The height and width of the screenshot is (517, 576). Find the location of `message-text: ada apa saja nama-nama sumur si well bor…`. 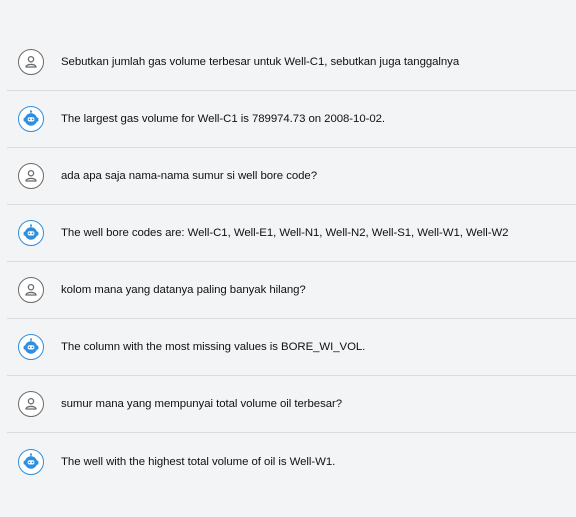

message-text: ada apa saja nama-nama sumur si well bor… is located at coordinates (189, 176).